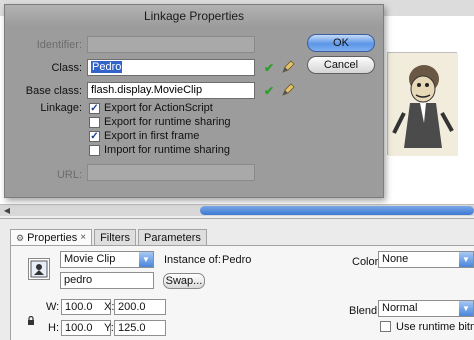 The height and width of the screenshot is (340, 474). What do you see at coordinates (367, 262) in the screenshot?
I see `color-label: Color:` at bounding box center [367, 262].